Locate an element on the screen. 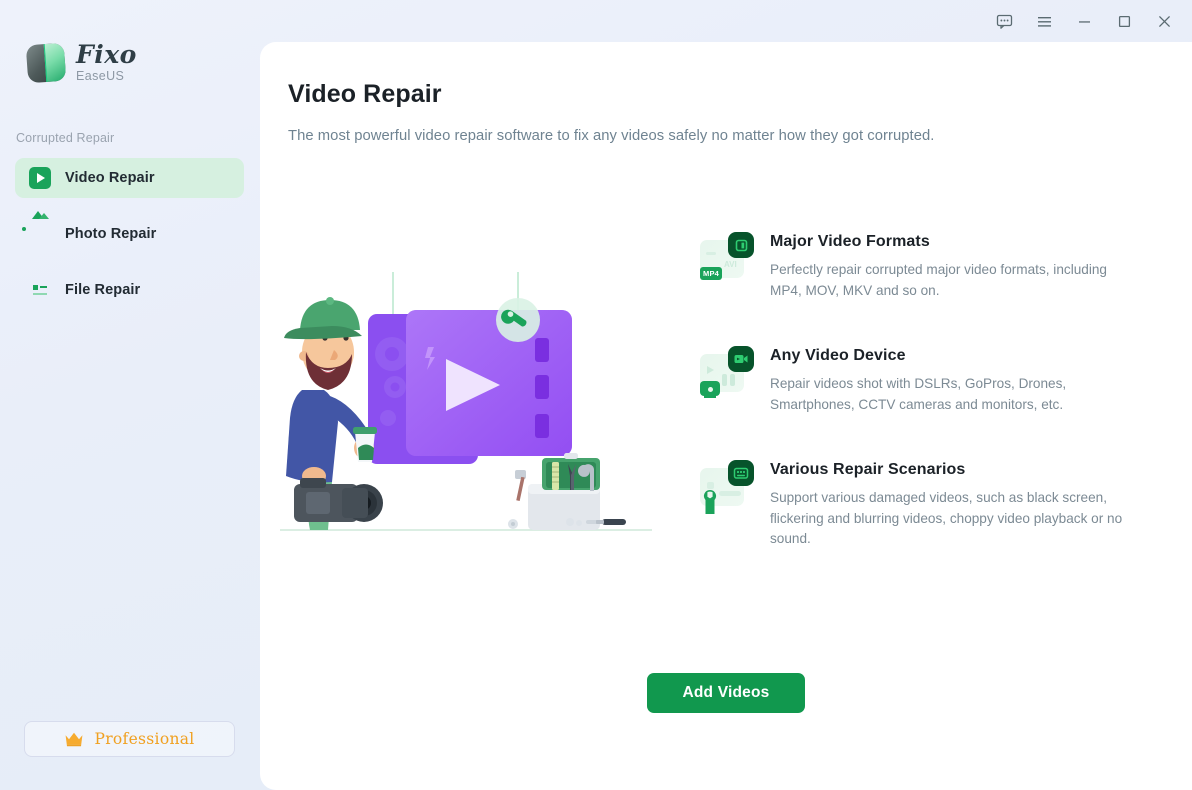  feature-title: Major Video Formats is located at coordinates (850, 241).